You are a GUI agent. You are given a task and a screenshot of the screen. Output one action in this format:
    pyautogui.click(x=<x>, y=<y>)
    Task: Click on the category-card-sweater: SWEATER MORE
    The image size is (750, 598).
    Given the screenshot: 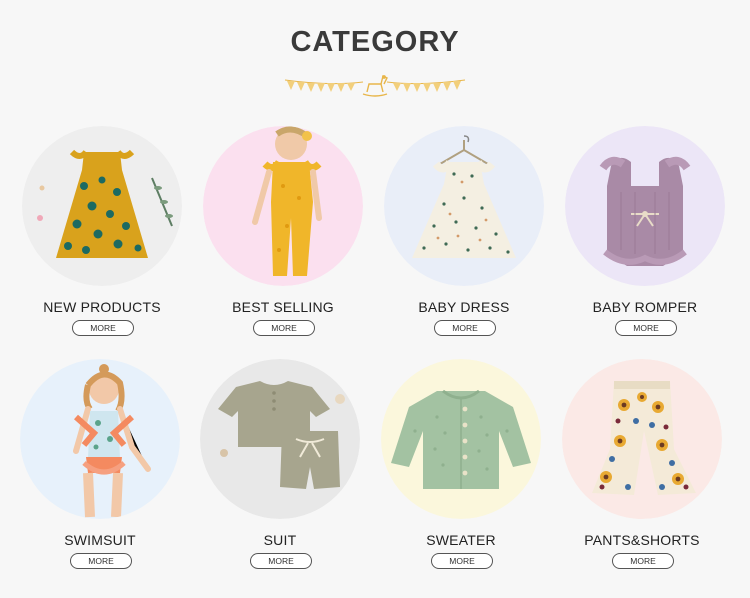 What is the action you would take?
    pyautogui.click(x=451, y=469)
    